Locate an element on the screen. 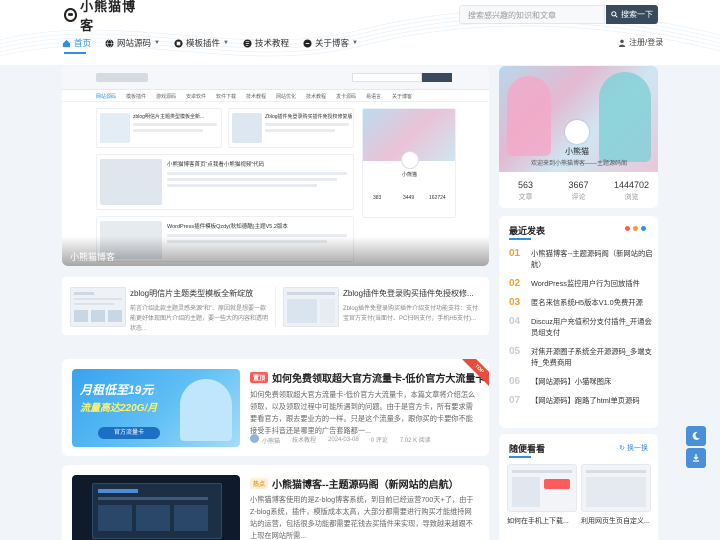  user-icon is located at coordinates (622, 43).